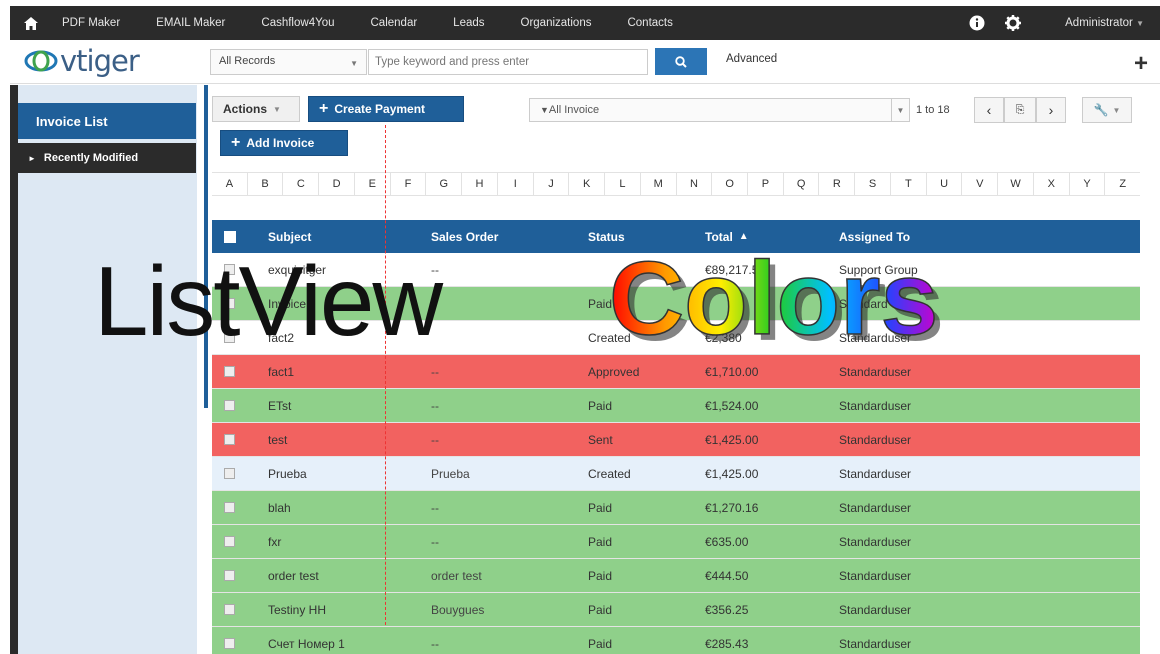  Describe the element at coordinates (506, 236) in the screenshot. I see `header-sales-order: Sales Order` at that location.